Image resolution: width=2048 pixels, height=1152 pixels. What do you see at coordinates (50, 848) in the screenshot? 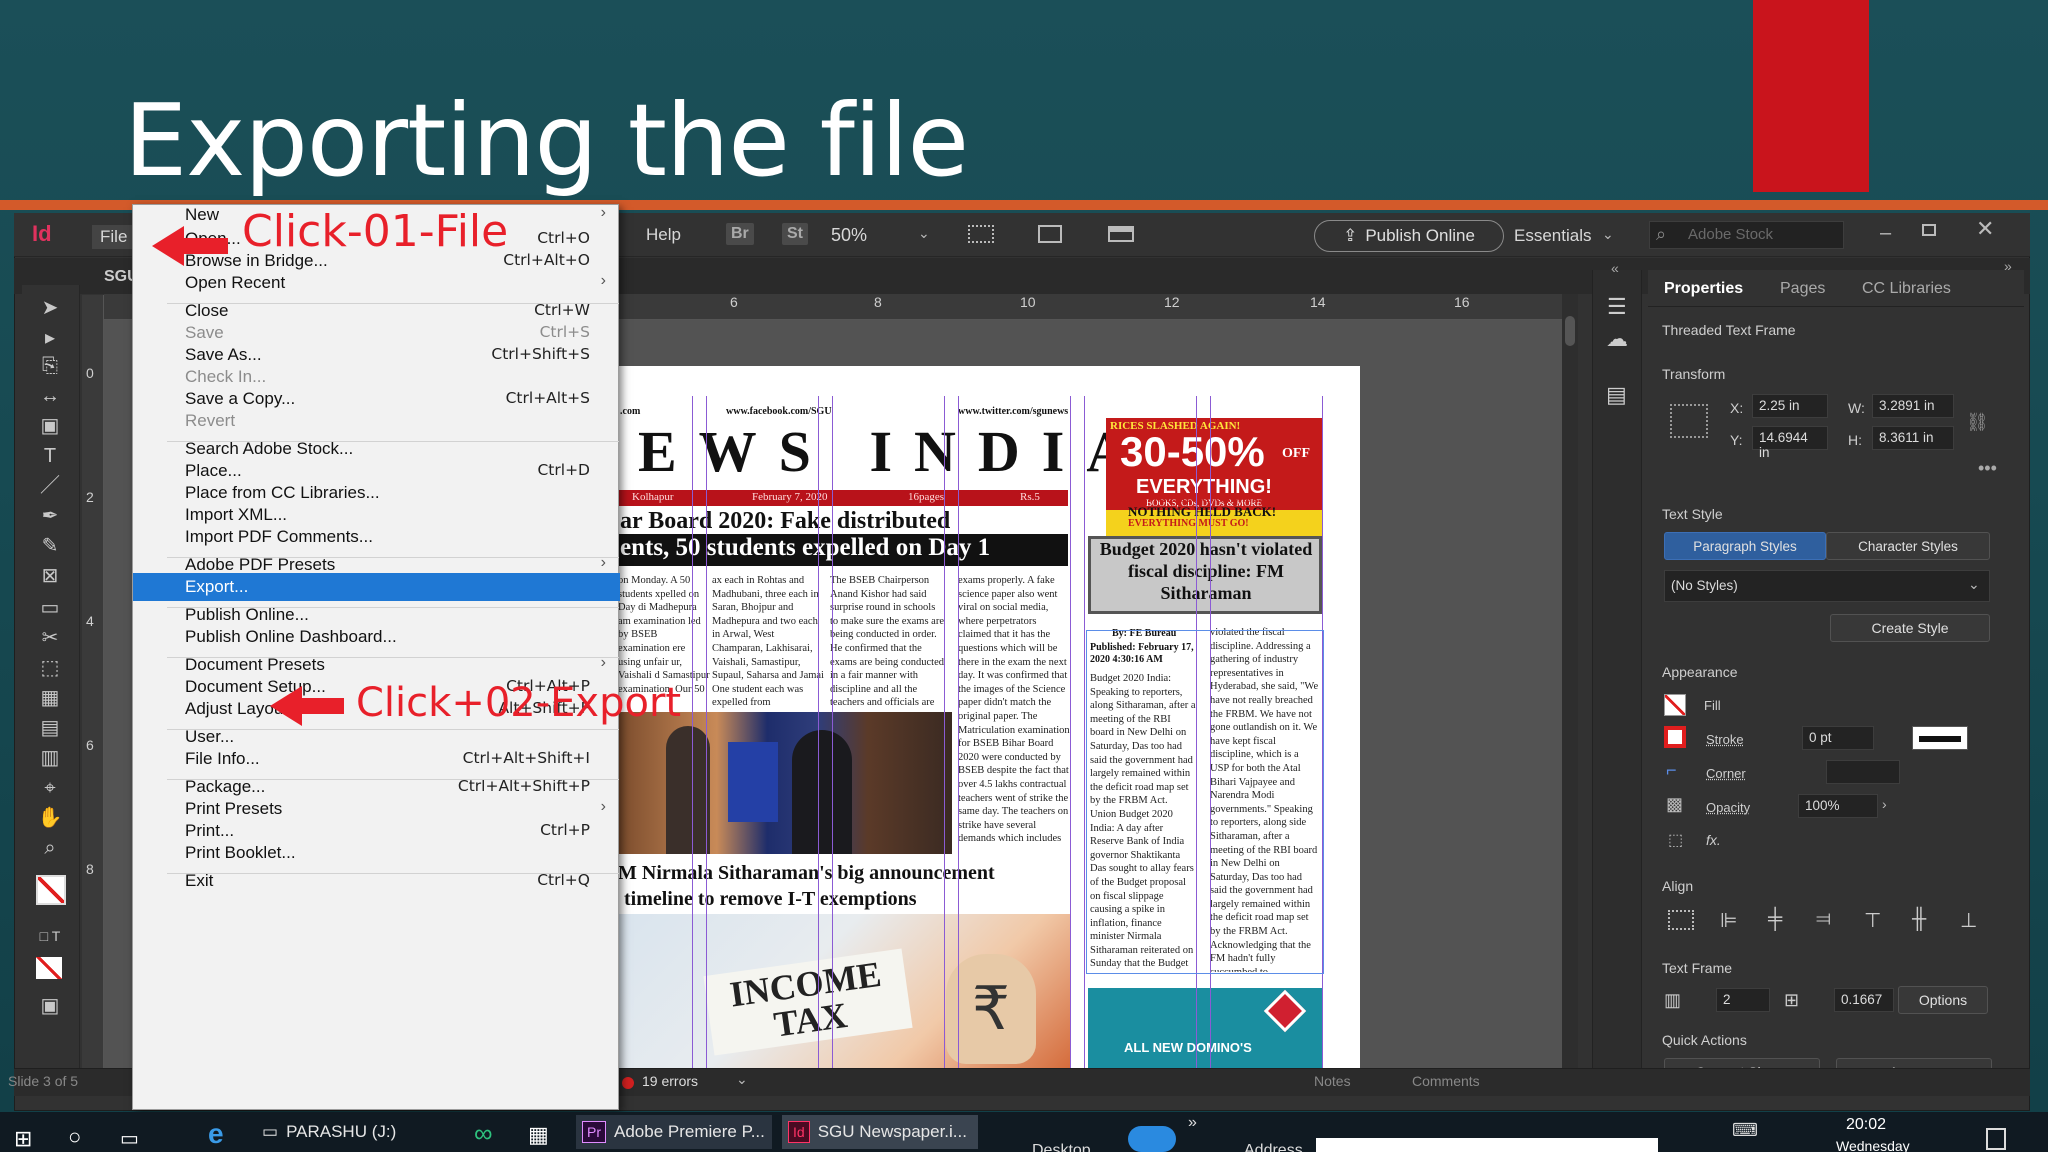
I see `zoom-tool-icon: ⌕` at bounding box center [50, 848].